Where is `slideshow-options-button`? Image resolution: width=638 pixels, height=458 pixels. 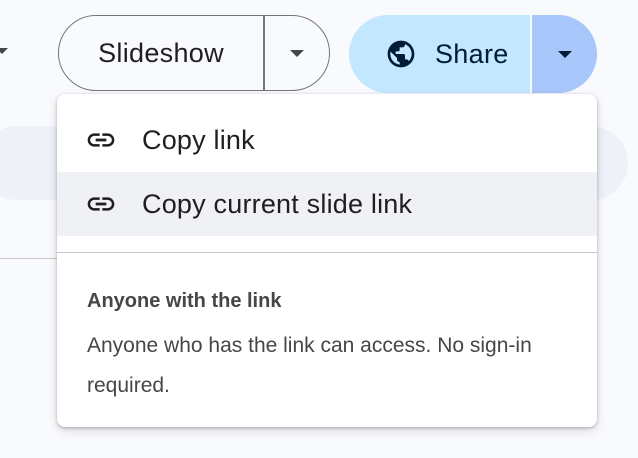
slideshow-options-button is located at coordinates (297, 53).